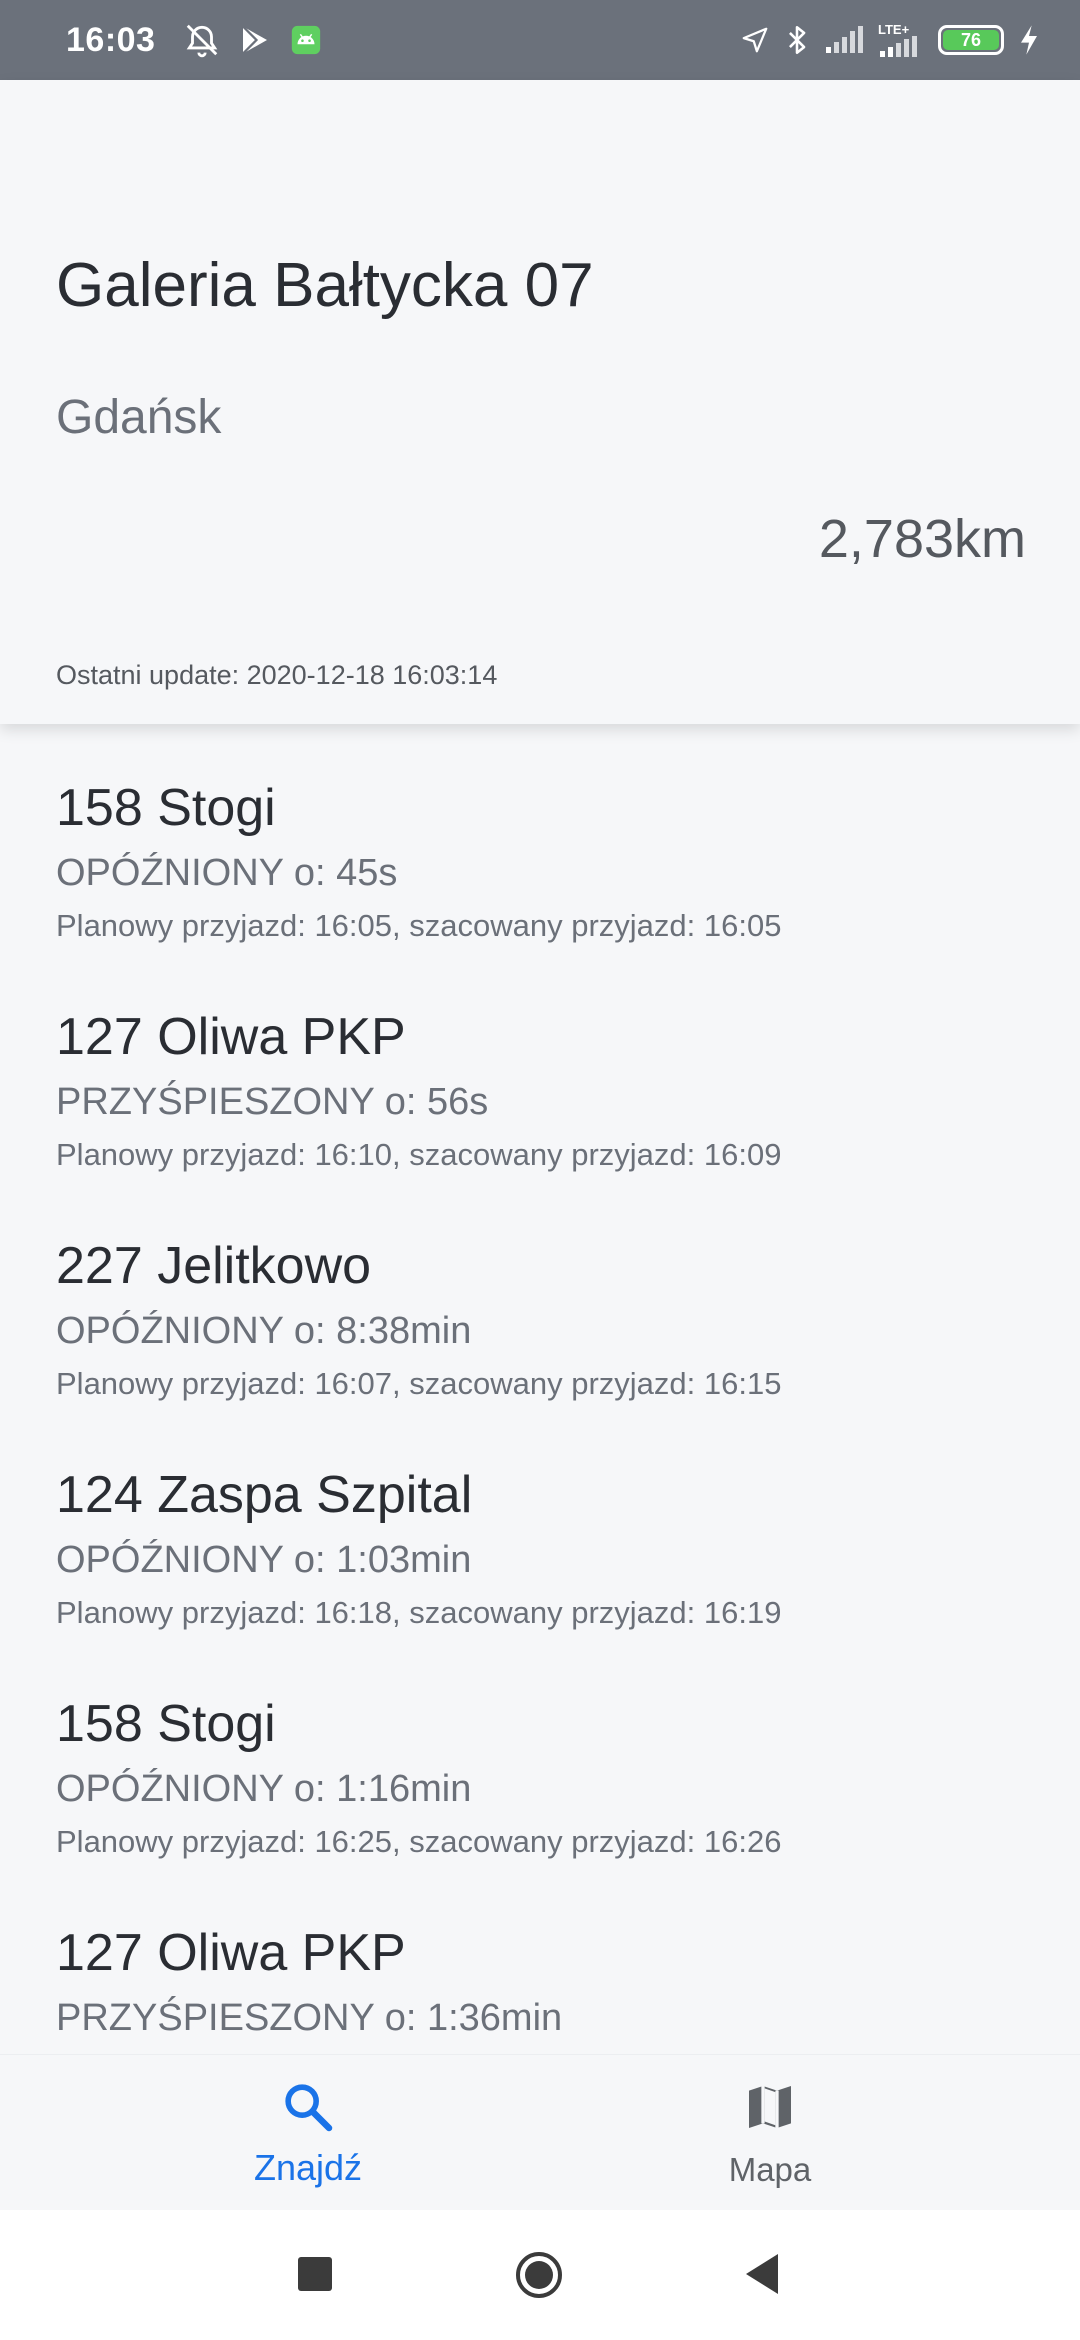  I want to click on status-right: LTE+ 76, so click(890, 40).